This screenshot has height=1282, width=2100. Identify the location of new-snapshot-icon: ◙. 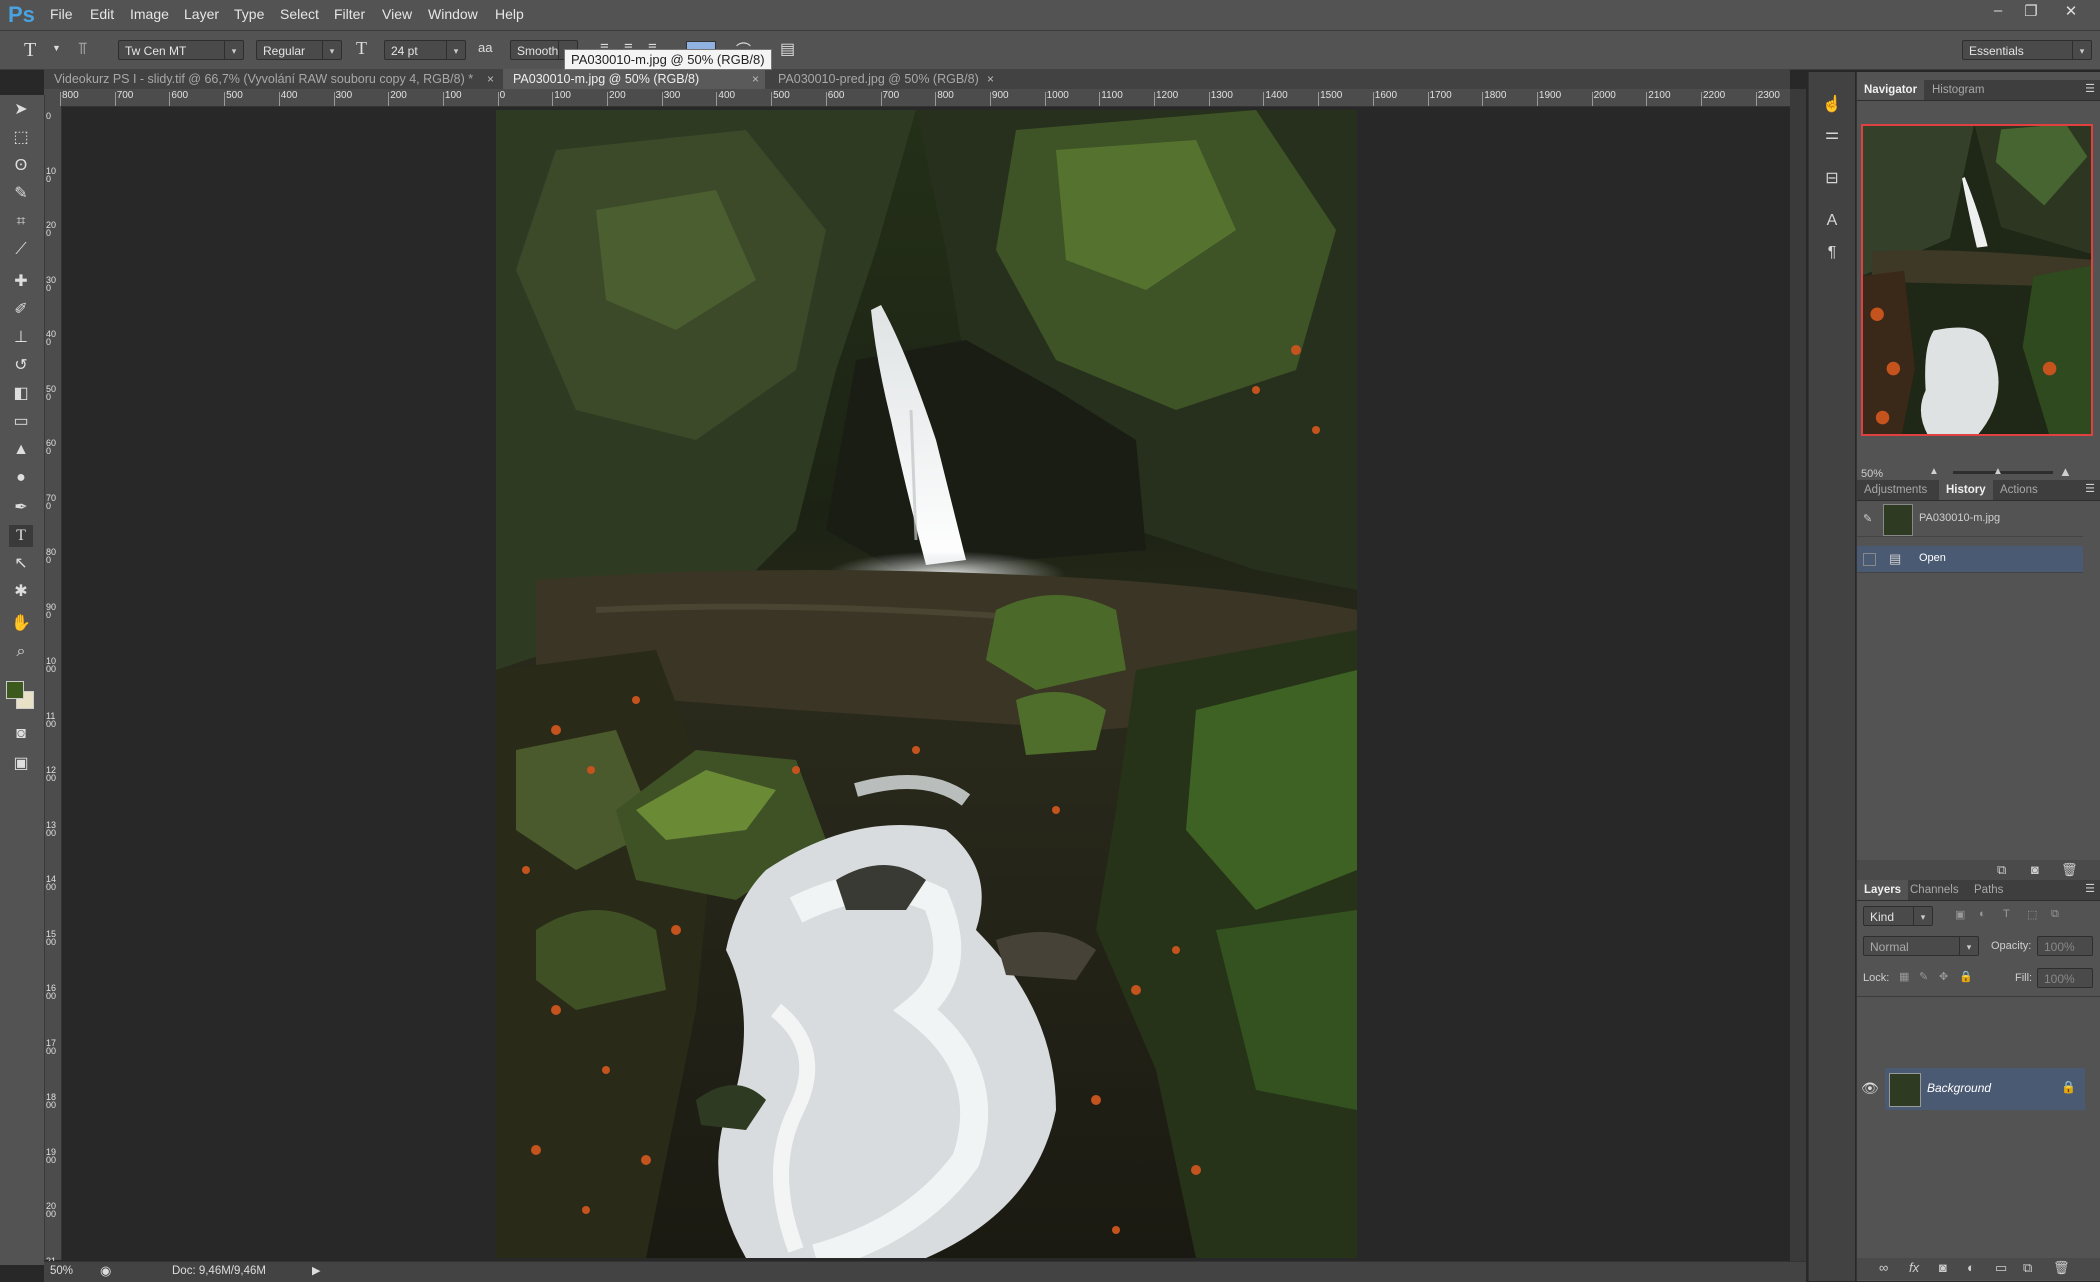
(2035, 869).